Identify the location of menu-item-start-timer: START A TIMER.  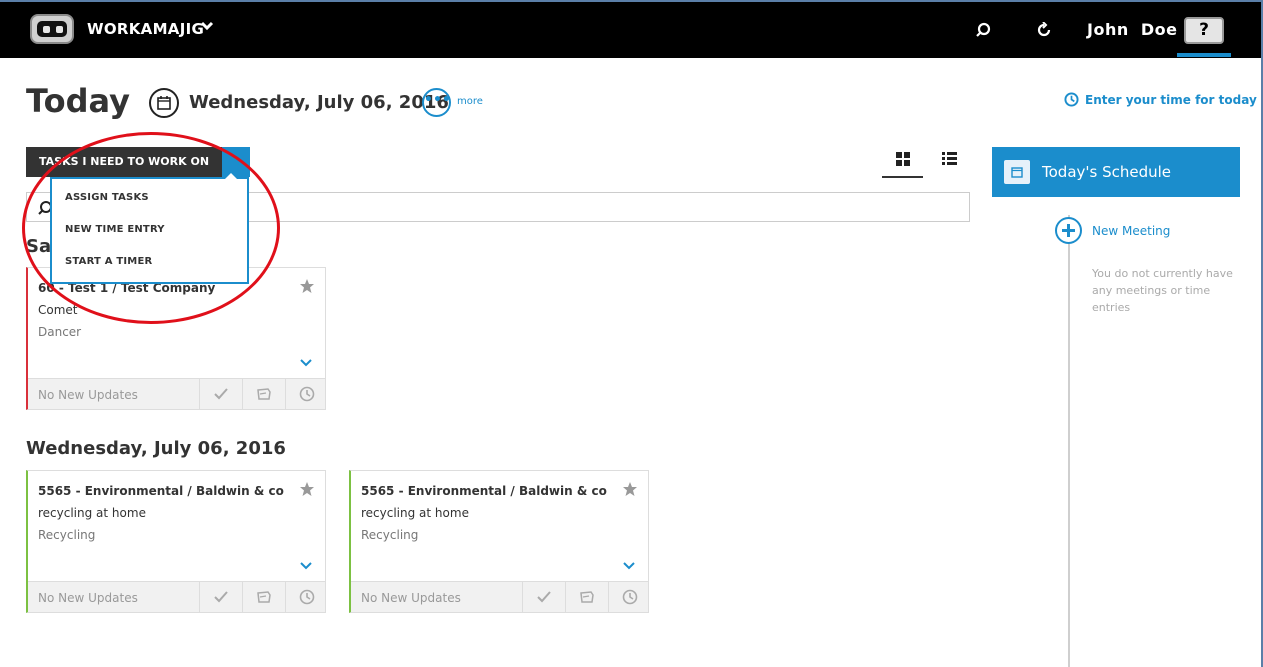
(108, 261).